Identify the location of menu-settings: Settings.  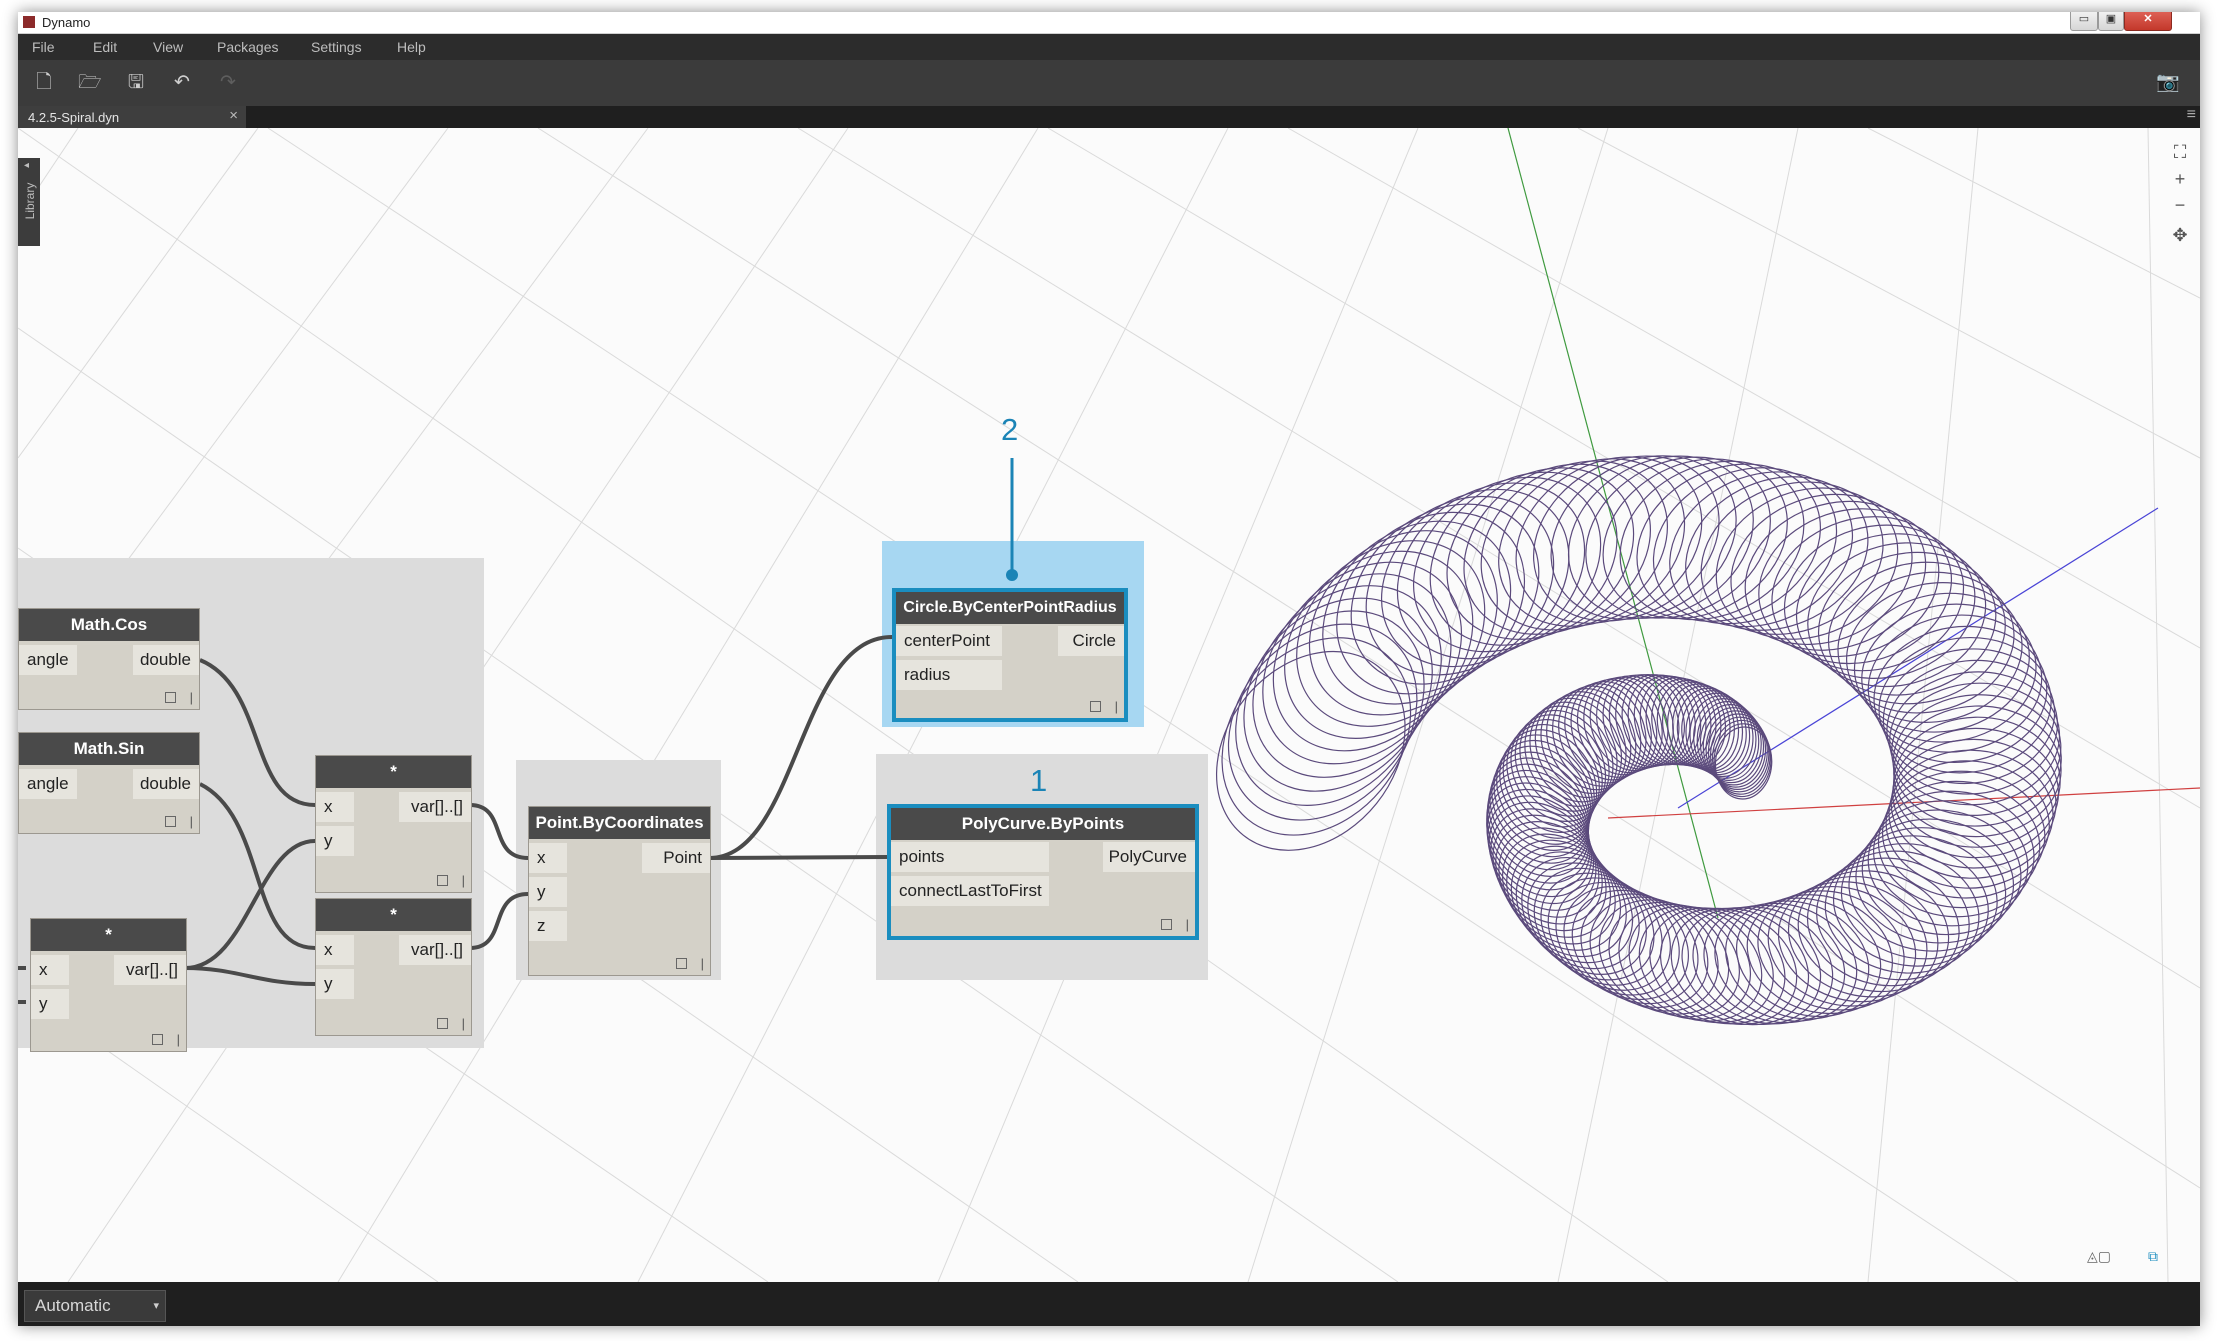
(336, 47).